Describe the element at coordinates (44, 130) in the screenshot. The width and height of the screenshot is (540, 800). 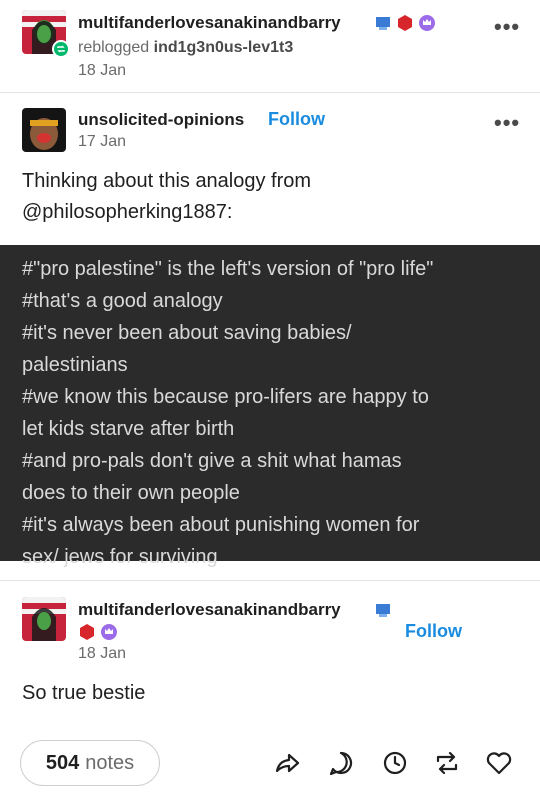
I see `original-poster-avatar` at that location.